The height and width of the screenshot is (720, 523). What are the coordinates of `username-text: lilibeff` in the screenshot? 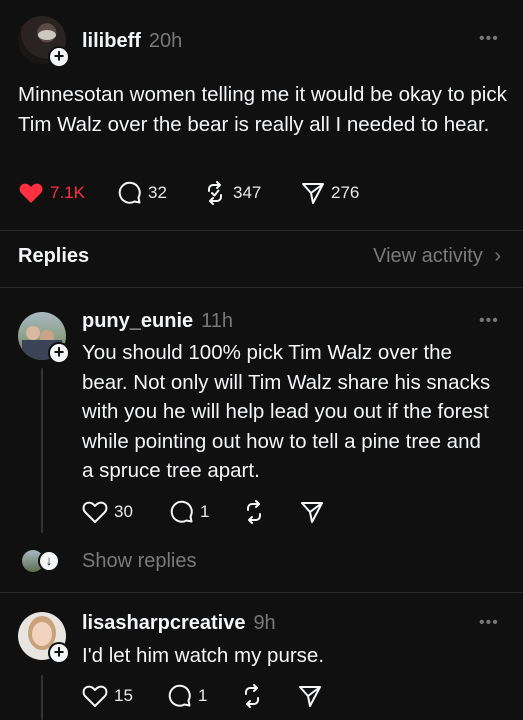 It's located at (111, 41).